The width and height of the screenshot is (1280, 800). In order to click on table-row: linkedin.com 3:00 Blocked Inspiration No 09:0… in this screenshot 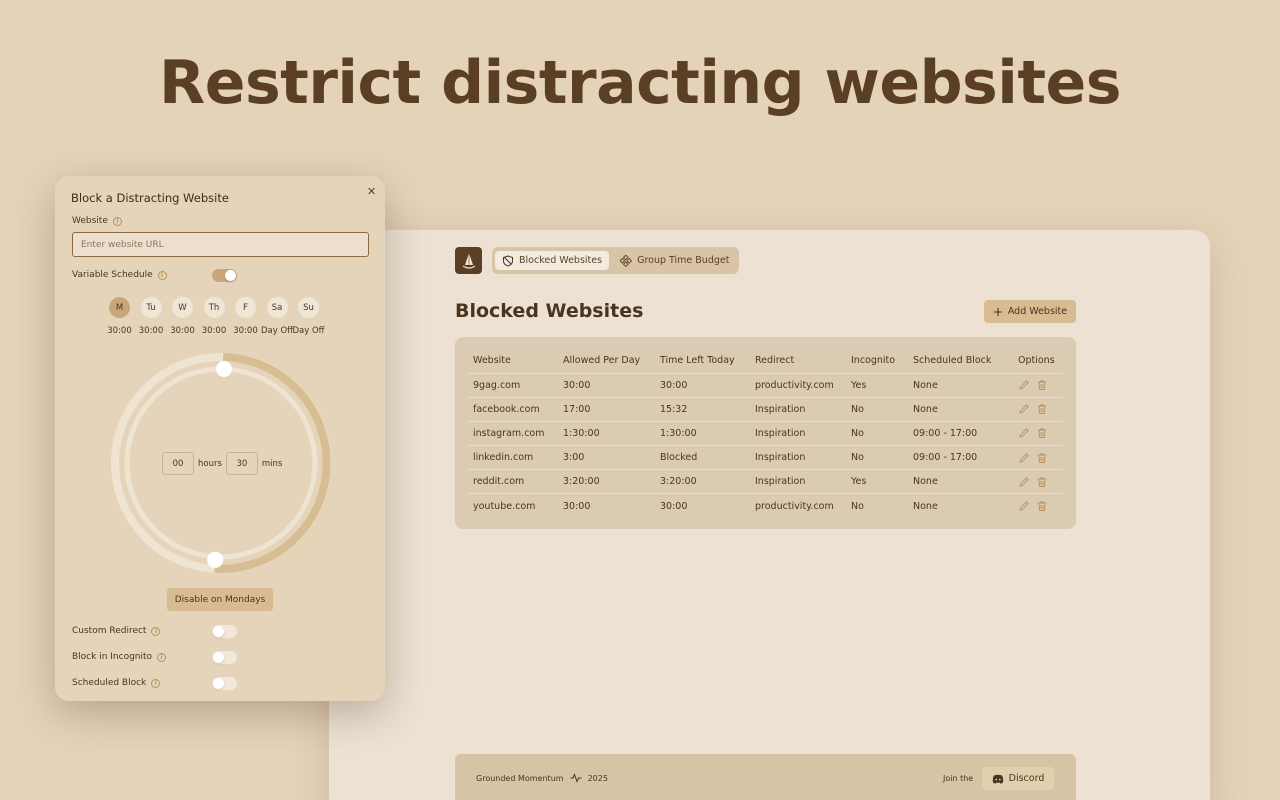, I will do `click(765, 458)`.